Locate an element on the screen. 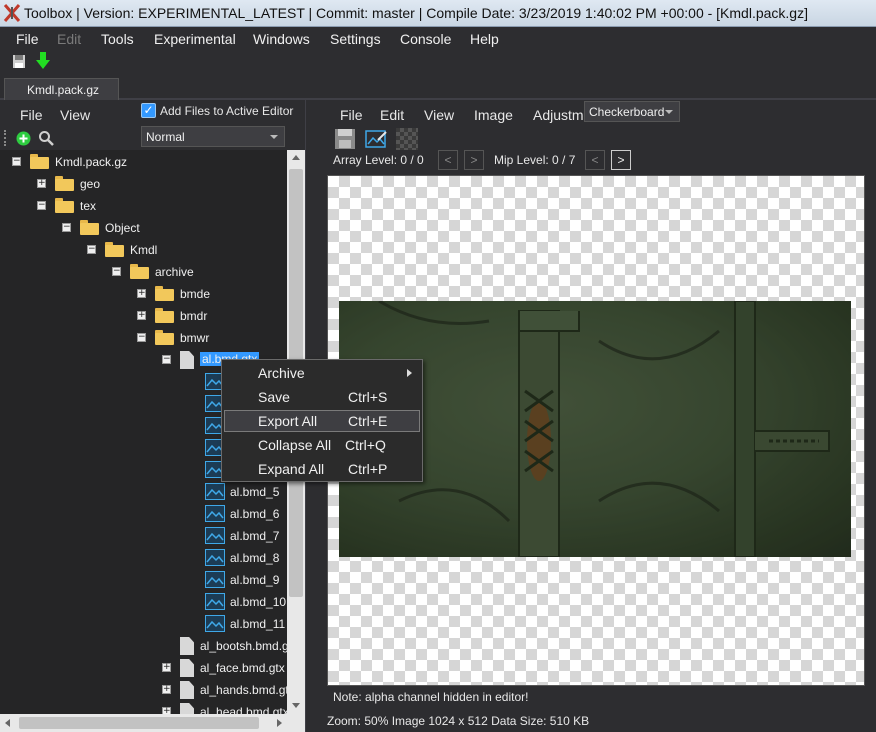 This screenshot has height=732, width=876. toolbar-grip is located at coordinates (5, 138).